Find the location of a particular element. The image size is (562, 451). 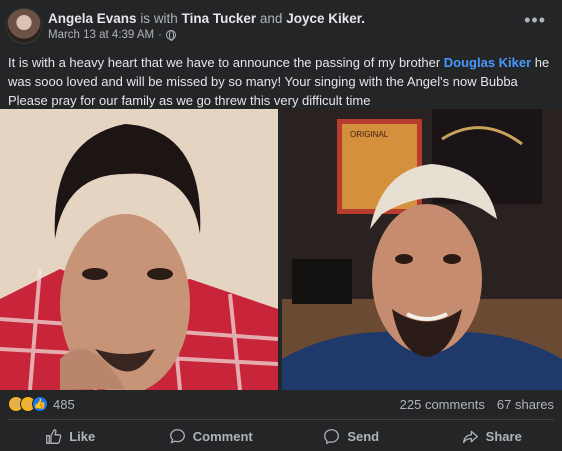

comments-count: 225 comments is located at coordinates (442, 404).